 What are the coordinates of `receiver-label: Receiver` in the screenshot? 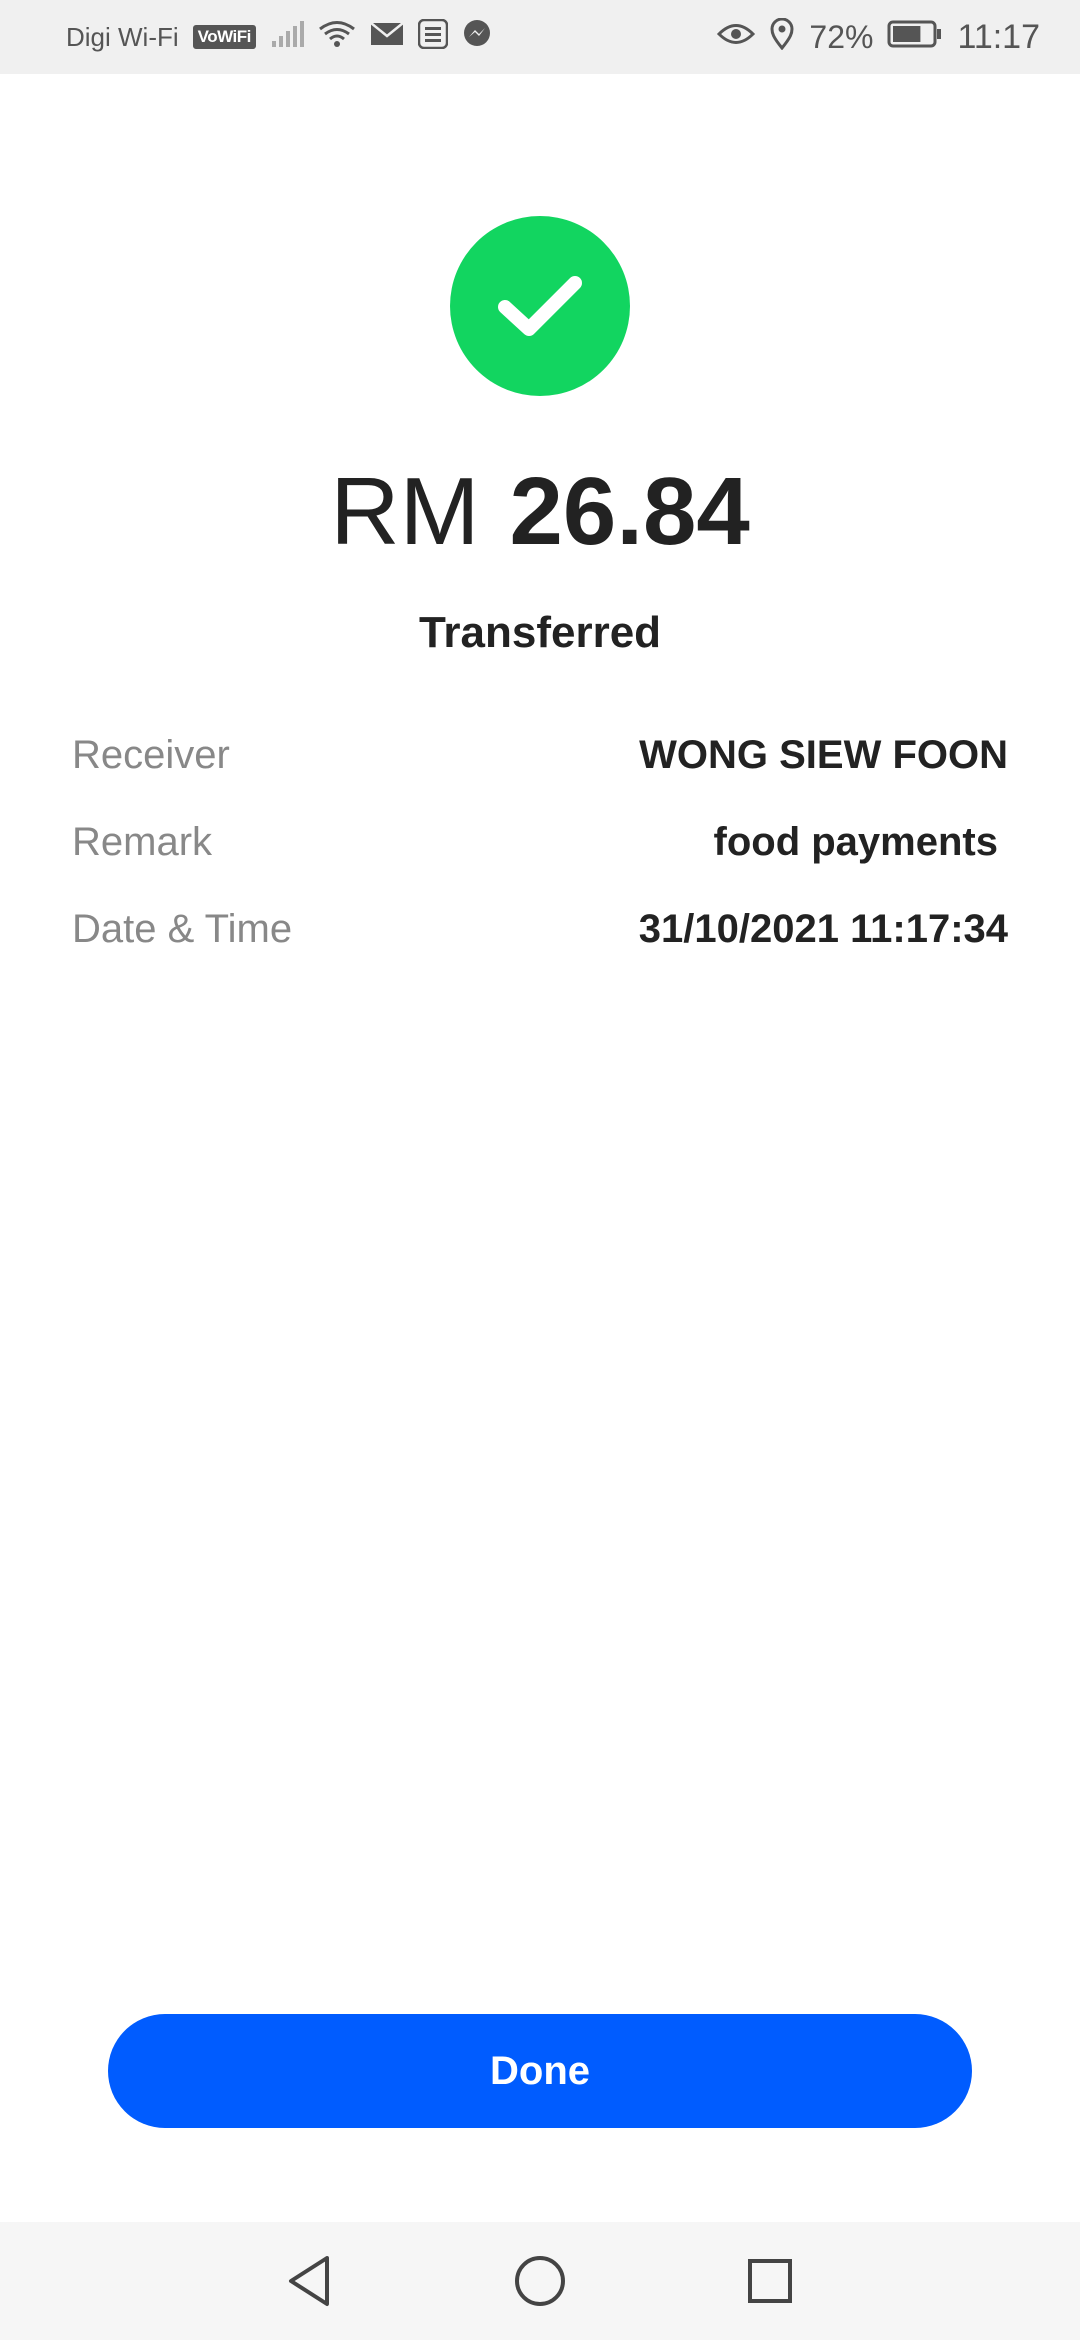 It's located at (151, 755).